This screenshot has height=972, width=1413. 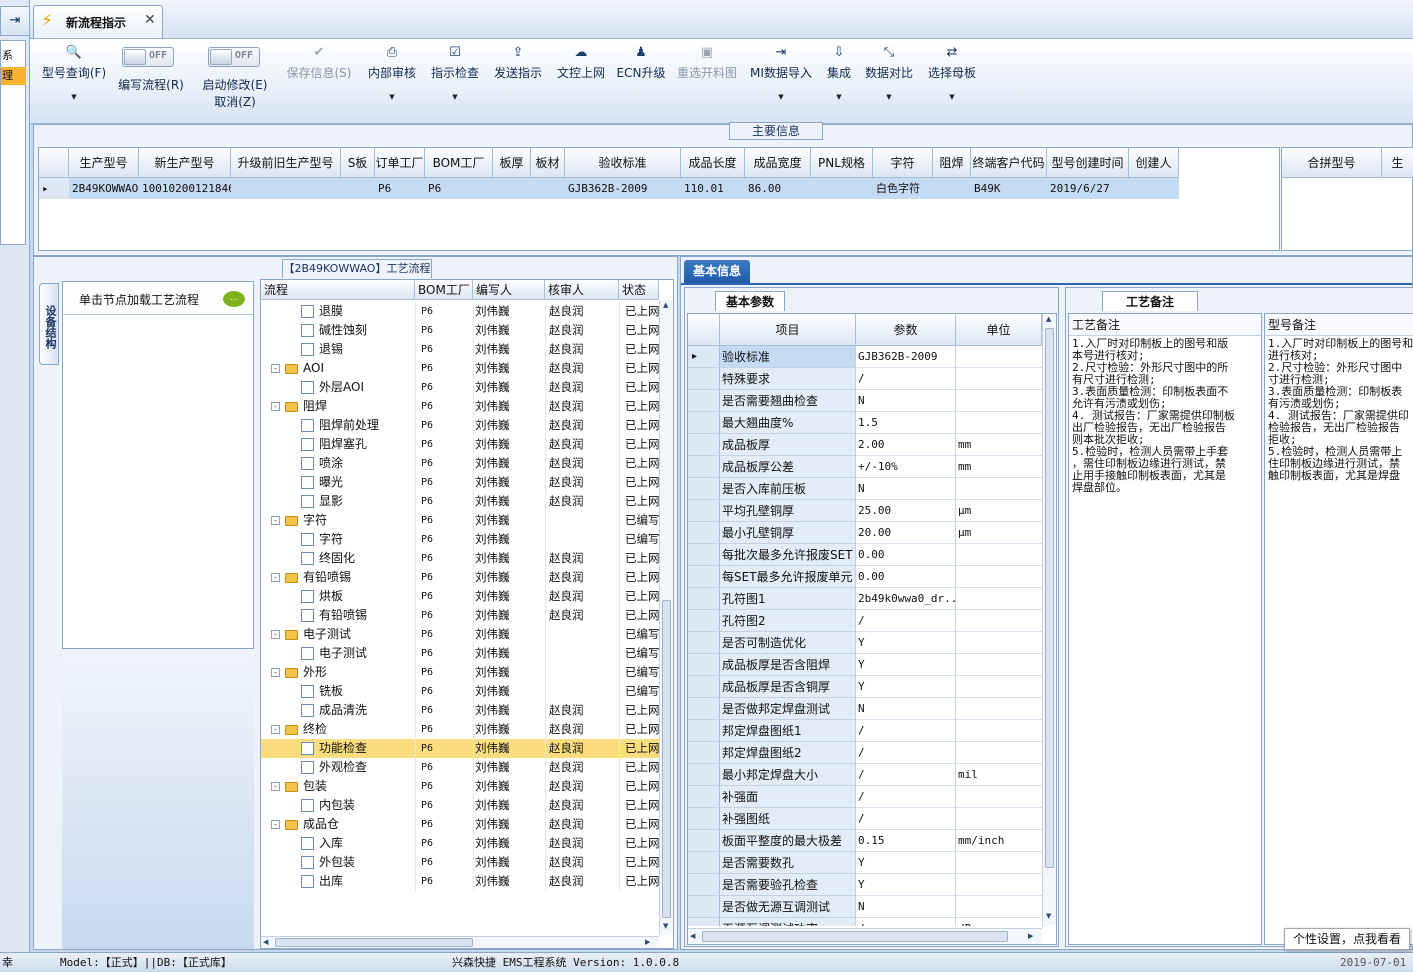 I want to click on table-cell: 110.01, so click(x=713, y=188).